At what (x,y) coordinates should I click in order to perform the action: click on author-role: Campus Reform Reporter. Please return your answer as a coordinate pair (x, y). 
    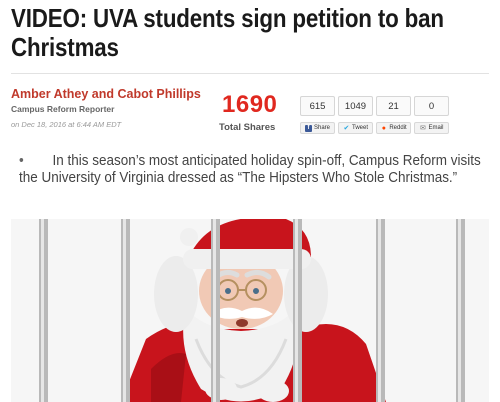
    Looking at the image, I should click on (63, 109).